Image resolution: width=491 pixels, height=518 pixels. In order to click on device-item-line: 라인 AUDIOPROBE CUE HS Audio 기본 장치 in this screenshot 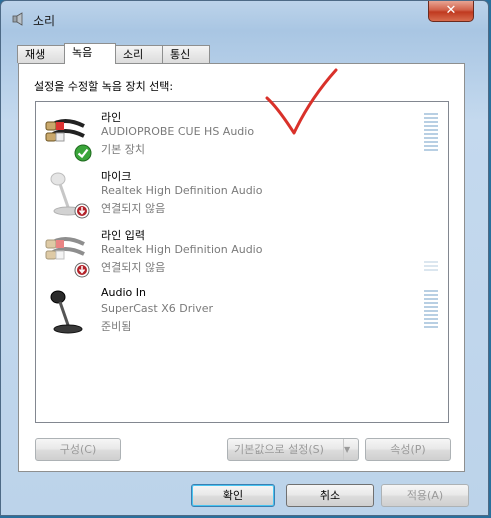, I will do `click(242, 136)`.